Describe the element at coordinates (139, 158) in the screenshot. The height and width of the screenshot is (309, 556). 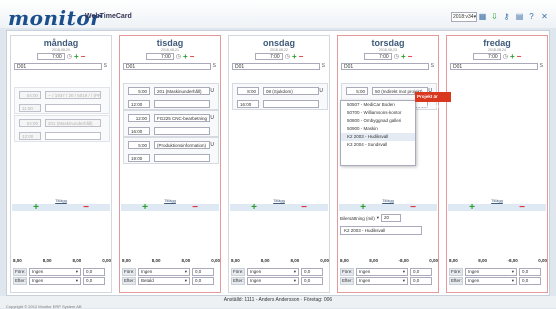
I see `block-end-time: 19:00` at that location.